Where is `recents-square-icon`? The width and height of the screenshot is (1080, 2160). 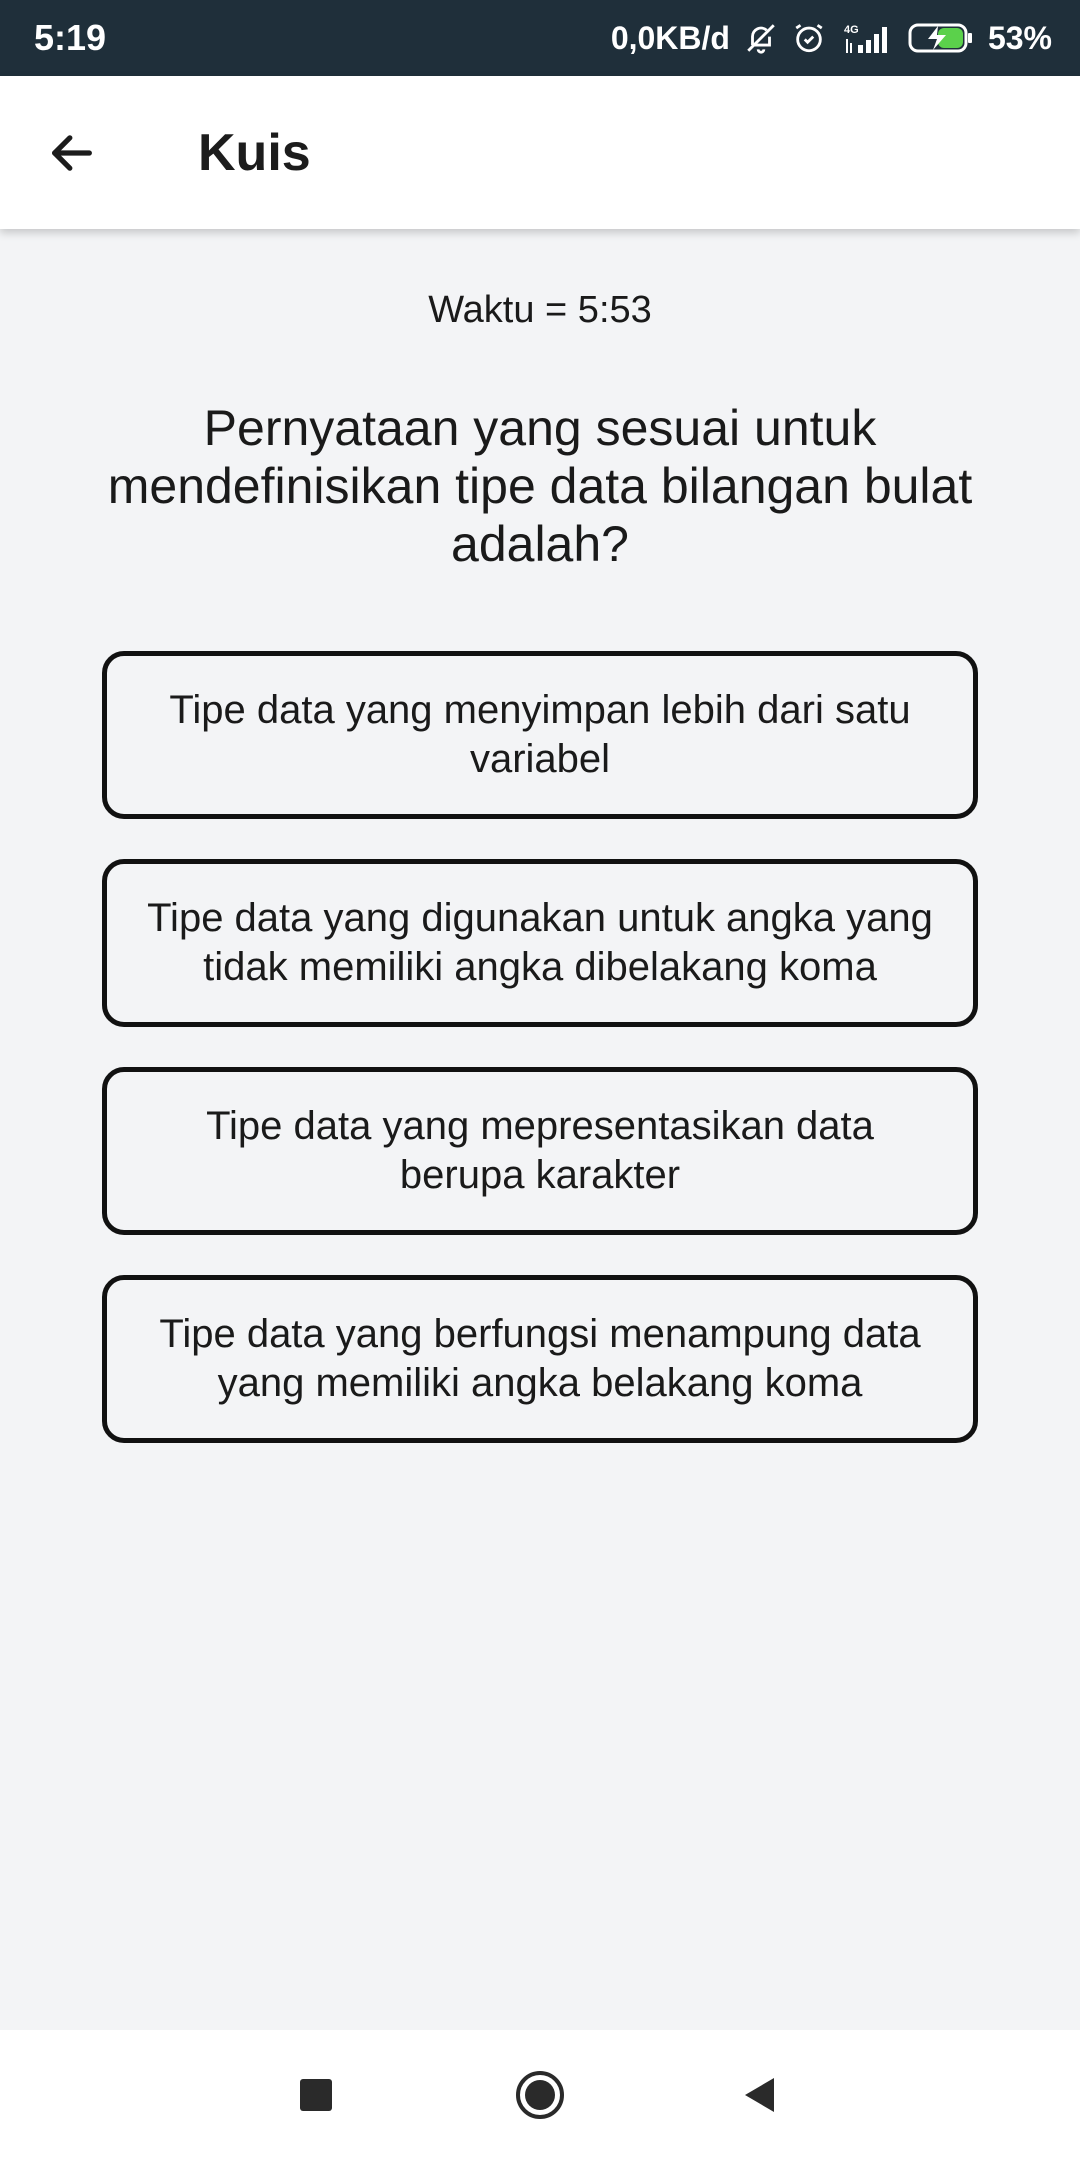
recents-square-icon is located at coordinates (316, 2095).